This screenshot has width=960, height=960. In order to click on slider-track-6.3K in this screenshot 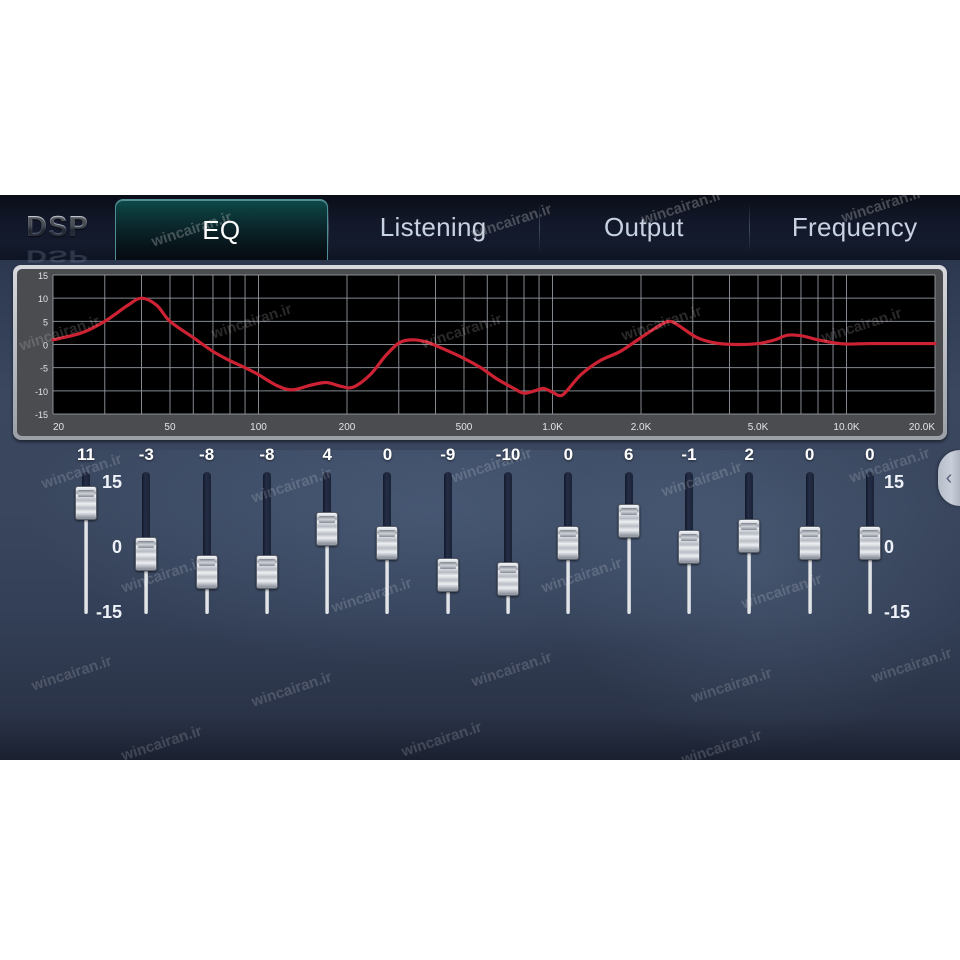, I will do `click(749, 543)`.